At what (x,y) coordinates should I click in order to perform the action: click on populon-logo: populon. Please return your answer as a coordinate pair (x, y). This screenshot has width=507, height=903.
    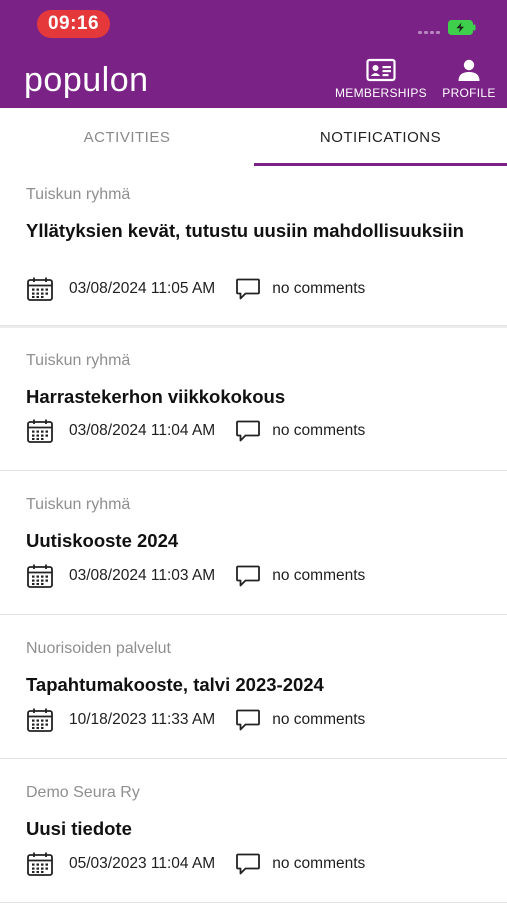
    Looking at the image, I should click on (86, 80).